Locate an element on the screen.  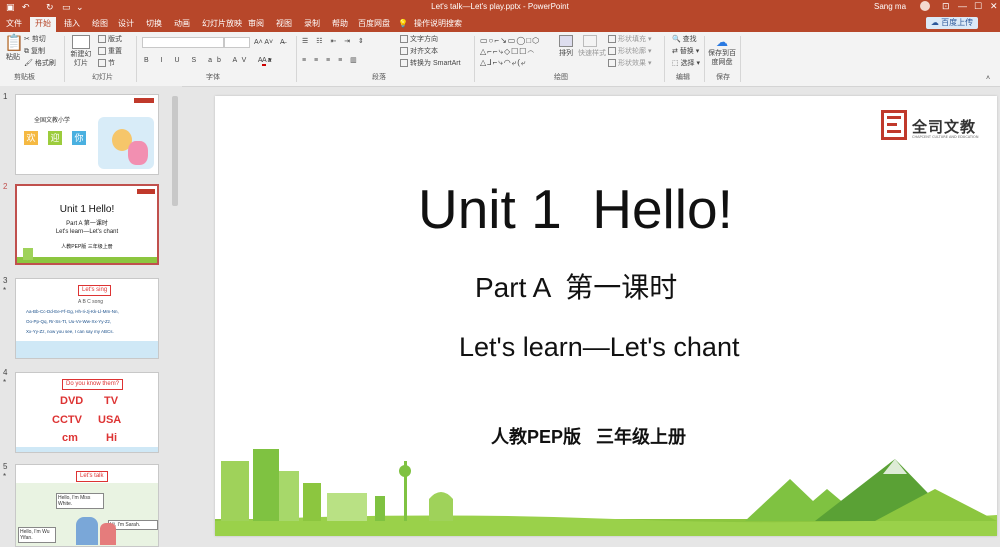
tab-file: 文件 is located at coordinates (14, 23).